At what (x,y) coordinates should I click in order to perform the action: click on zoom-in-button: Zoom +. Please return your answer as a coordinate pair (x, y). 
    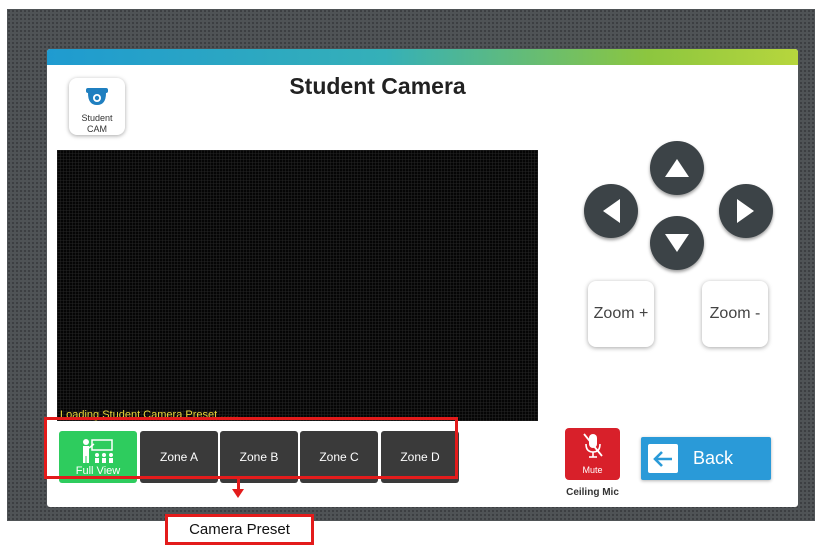
    Looking at the image, I should click on (621, 314).